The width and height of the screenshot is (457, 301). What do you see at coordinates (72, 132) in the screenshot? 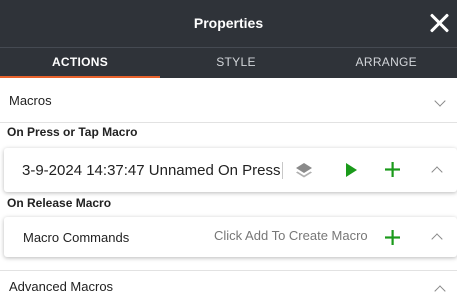
I see `on-press-section-label: On Press or Tap Macro` at bounding box center [72, 132].